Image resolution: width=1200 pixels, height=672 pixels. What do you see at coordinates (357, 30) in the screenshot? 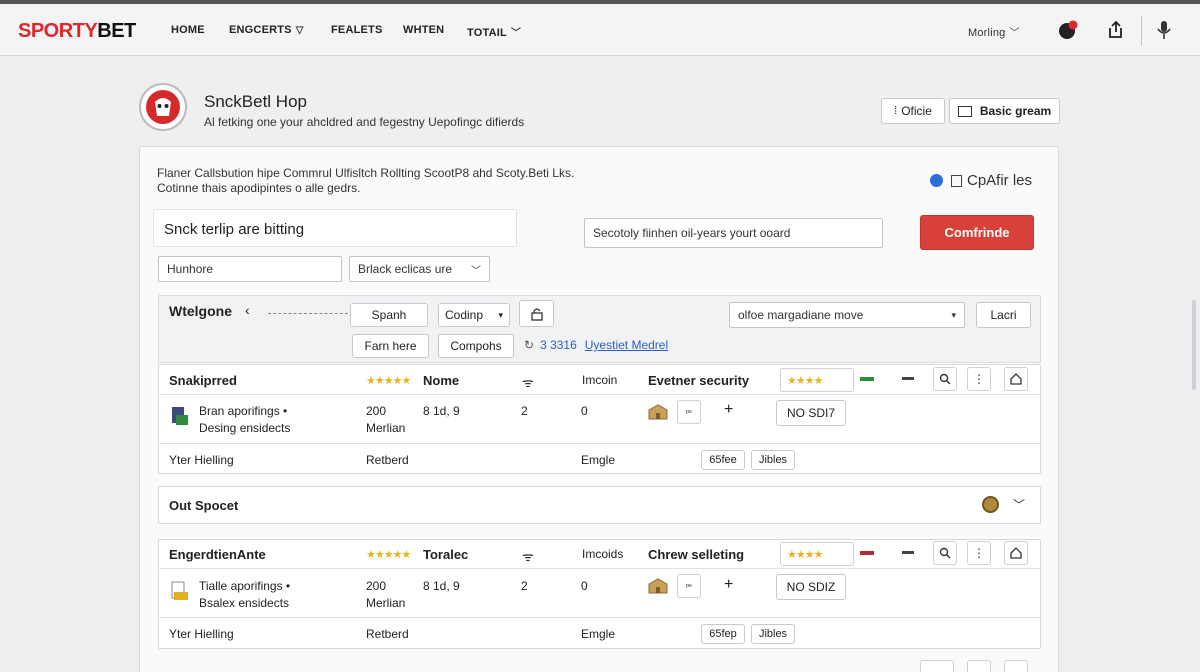
I see `nav-fealets: FEALETS` at bounding box center [357, 30].